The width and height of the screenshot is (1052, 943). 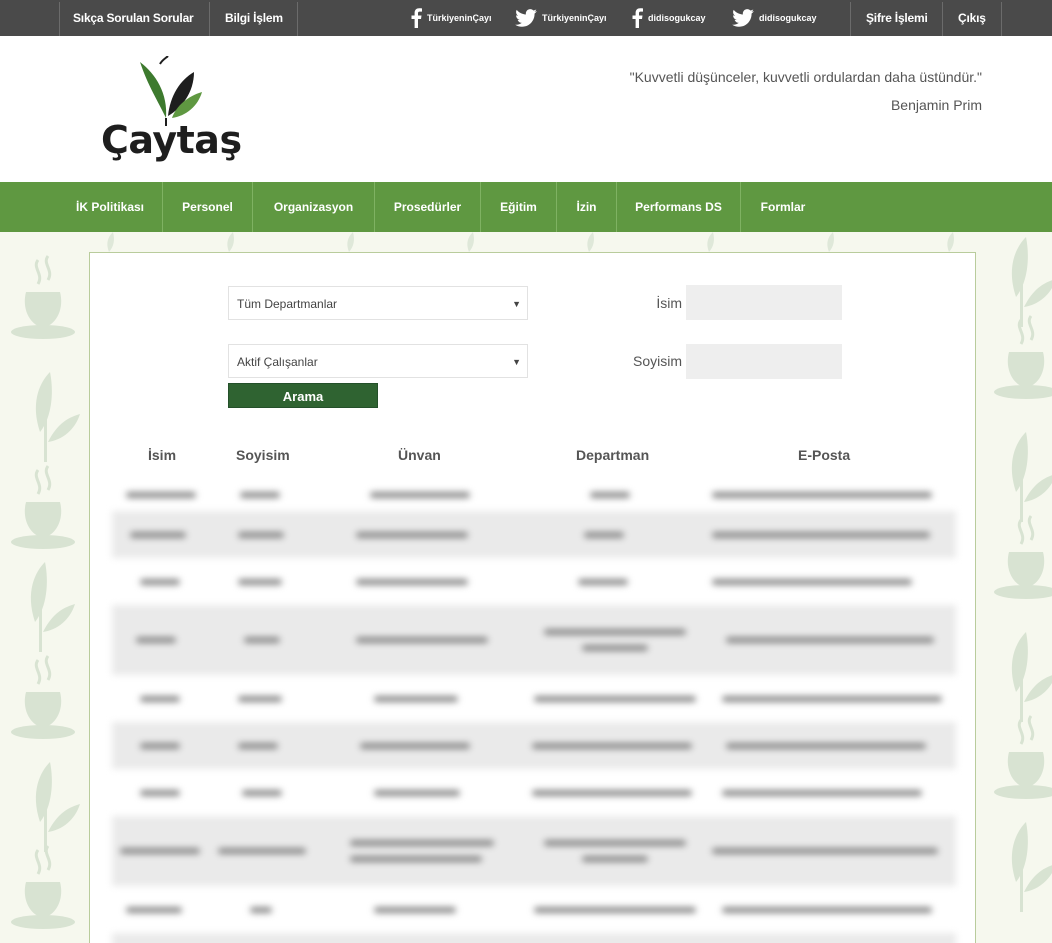 I want to click on nav-item-egitim: Eğitim, so click(x=518, y=207).